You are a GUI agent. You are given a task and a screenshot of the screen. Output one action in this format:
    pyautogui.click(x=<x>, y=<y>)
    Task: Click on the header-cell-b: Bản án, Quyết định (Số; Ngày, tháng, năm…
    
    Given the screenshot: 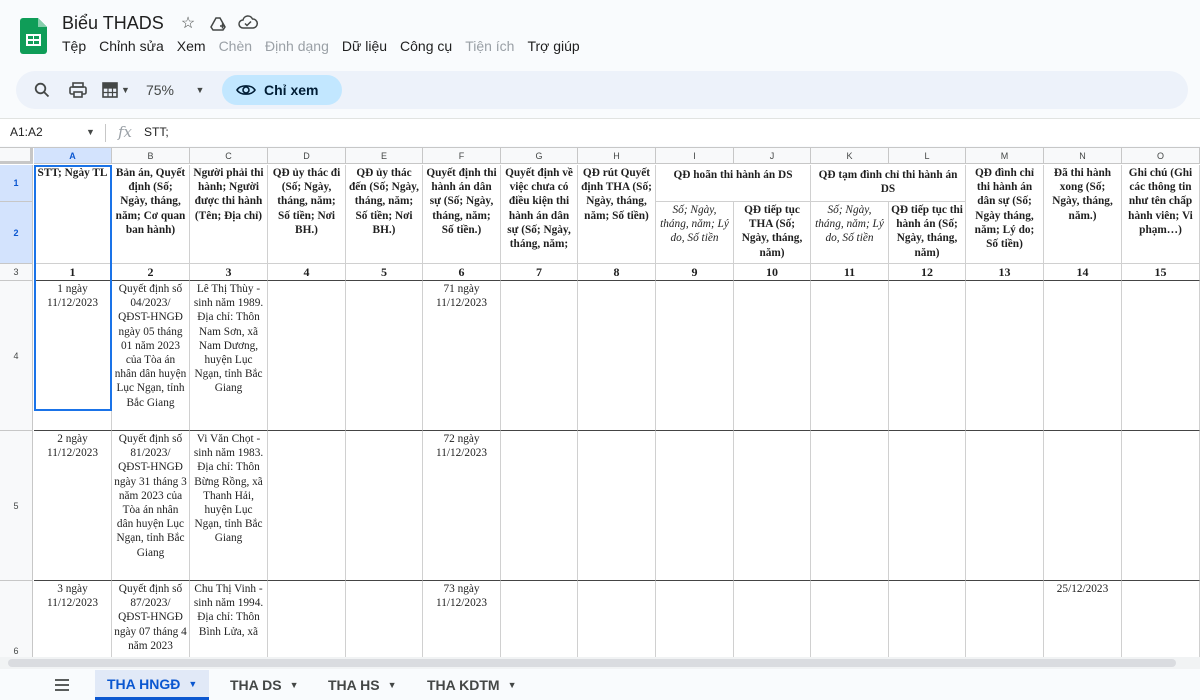 What is the action you would take?
    pyautogui.click(x=151, y=214)
    